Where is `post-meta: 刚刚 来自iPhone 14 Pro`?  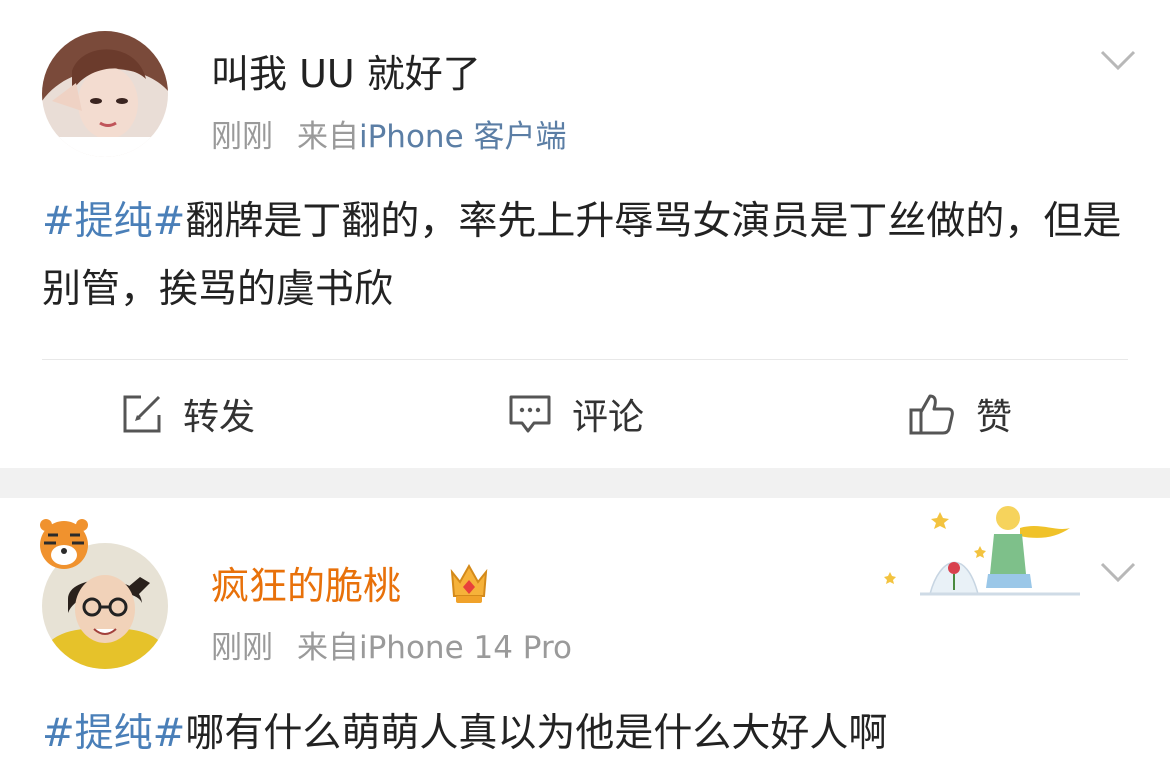
post-meta: 刚刚 来自iPhone 14 Pro is located at coordinates (391, 648).